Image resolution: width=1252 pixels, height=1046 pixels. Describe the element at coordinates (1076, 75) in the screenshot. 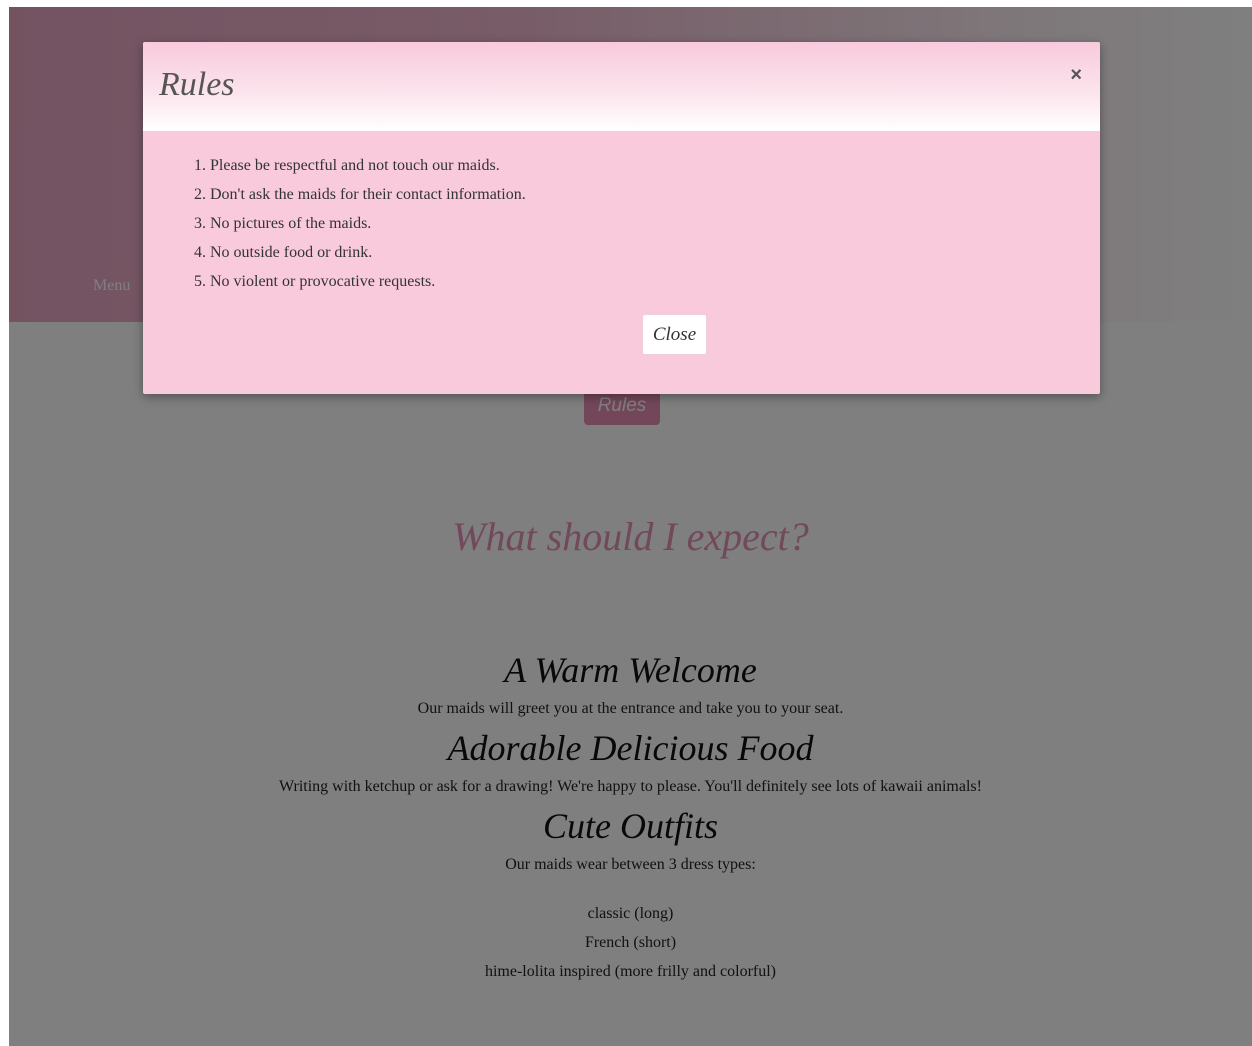

I see `close-icon: ×` at that location.